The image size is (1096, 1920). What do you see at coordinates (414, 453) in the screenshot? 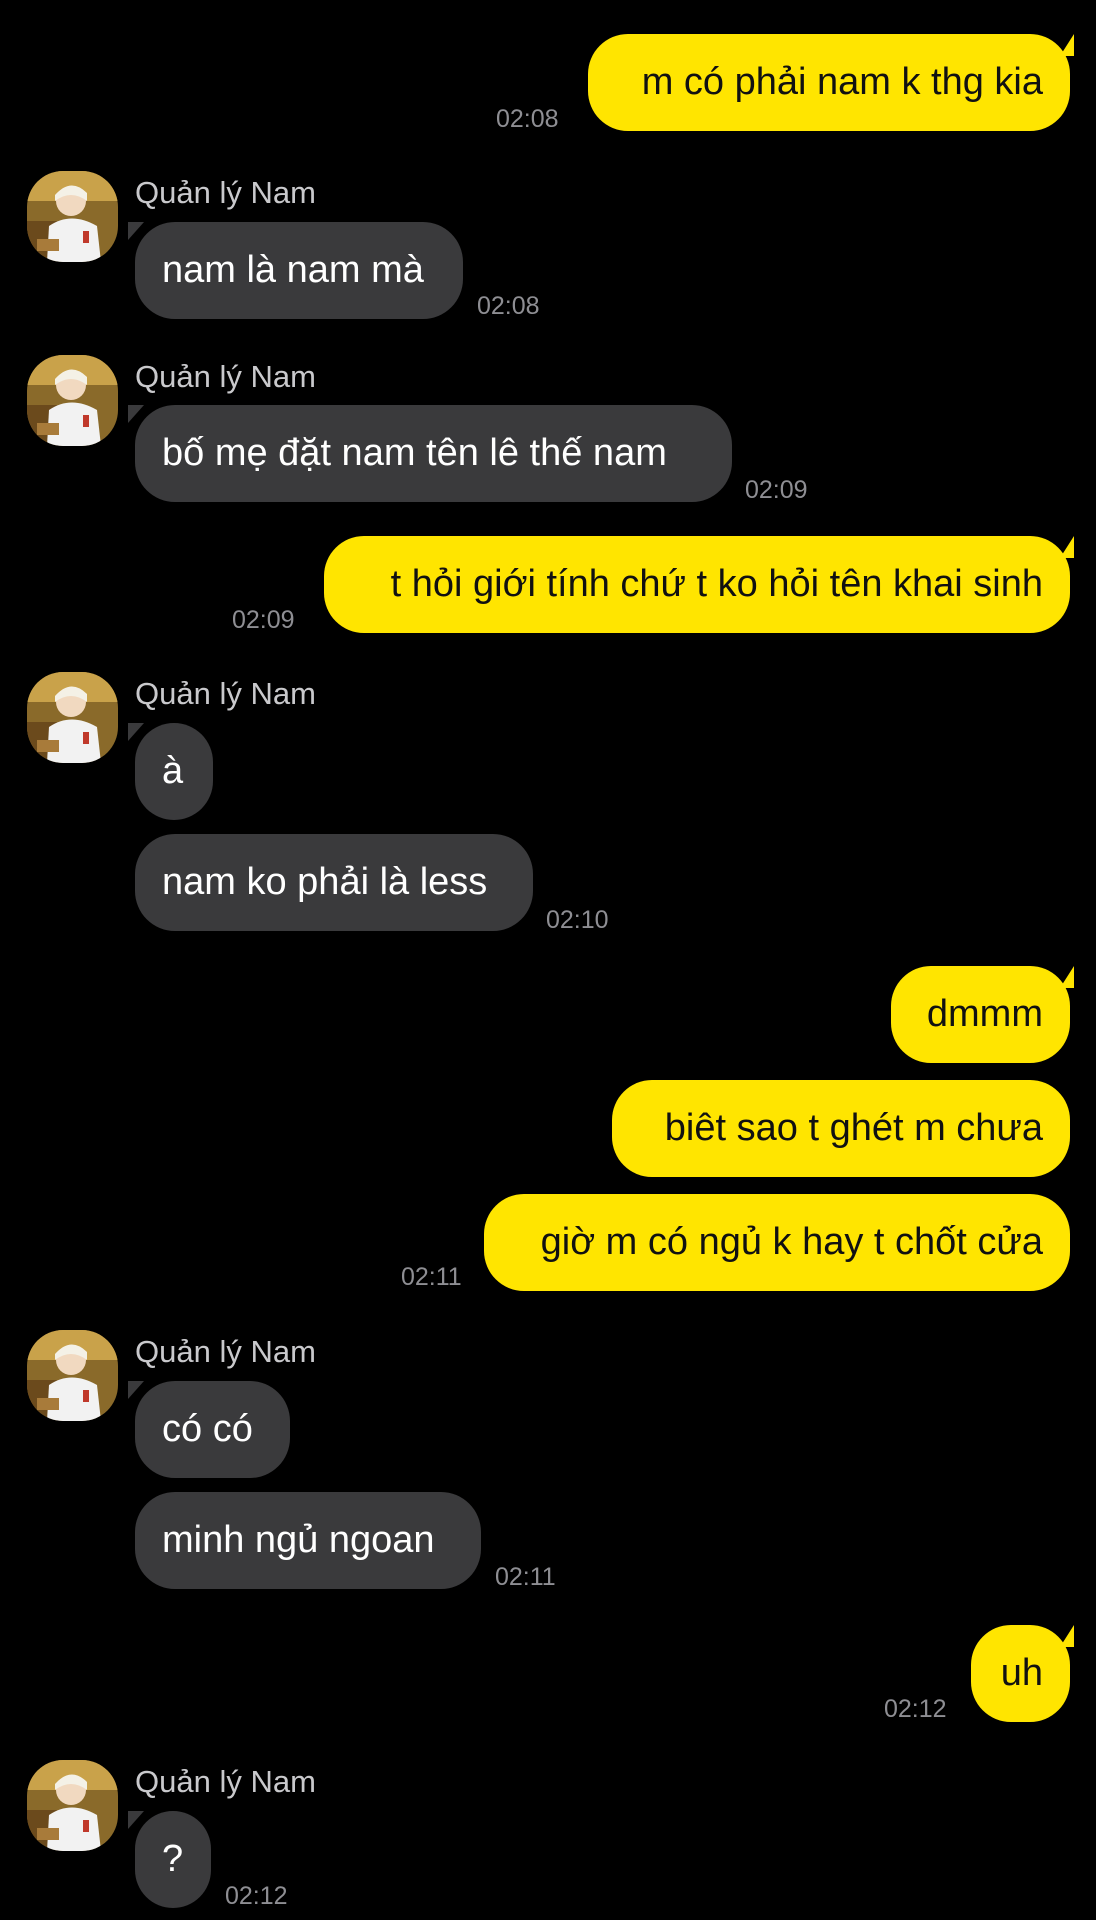
I see `message-text: bố mẹ đặt nam tên lê thế nam` at bounding box center [414, 453].